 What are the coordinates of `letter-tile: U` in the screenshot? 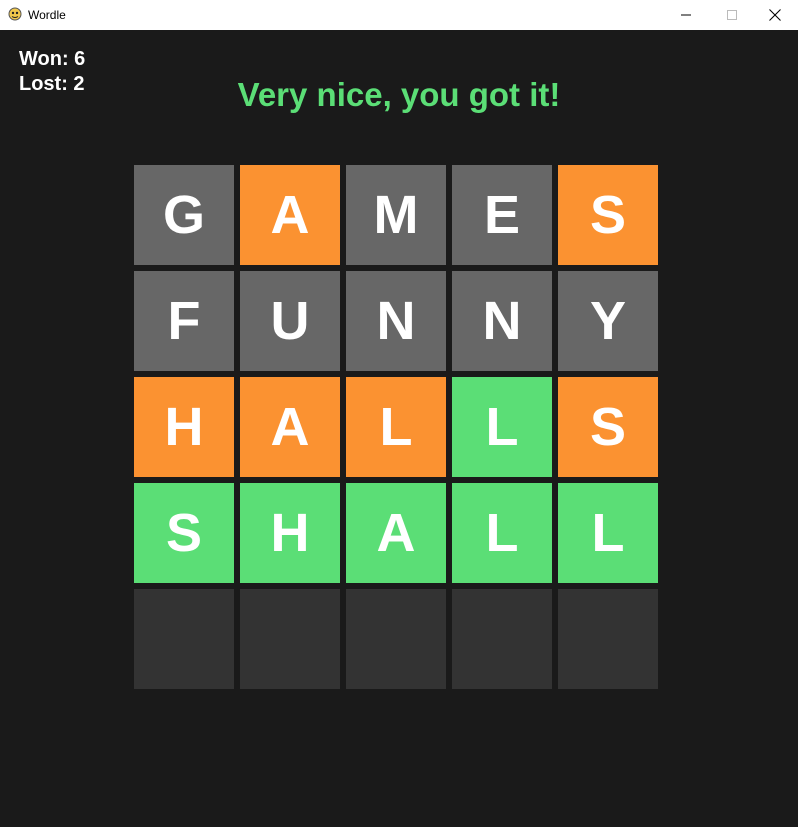 It's located at (290, 321).